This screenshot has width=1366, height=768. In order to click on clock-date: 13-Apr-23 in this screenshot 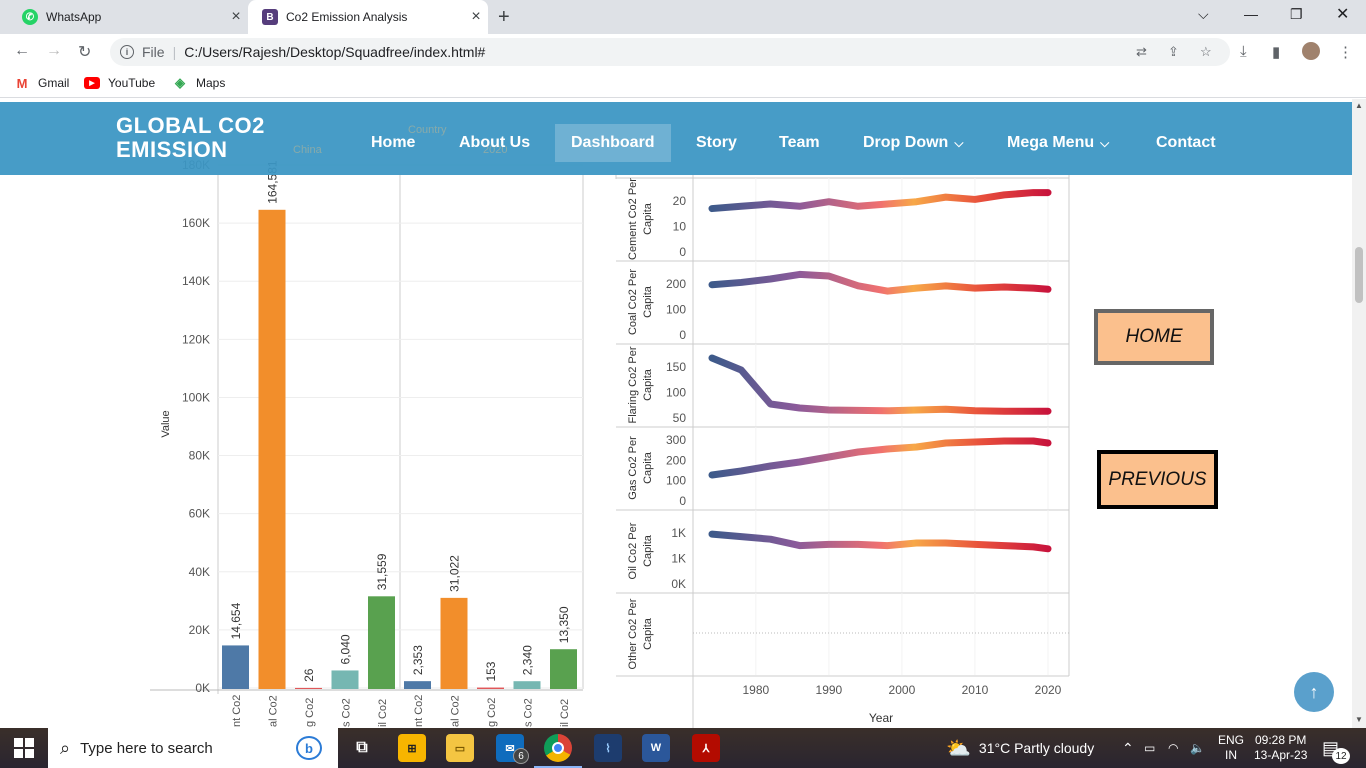, I will do `click(1281, 755)`.